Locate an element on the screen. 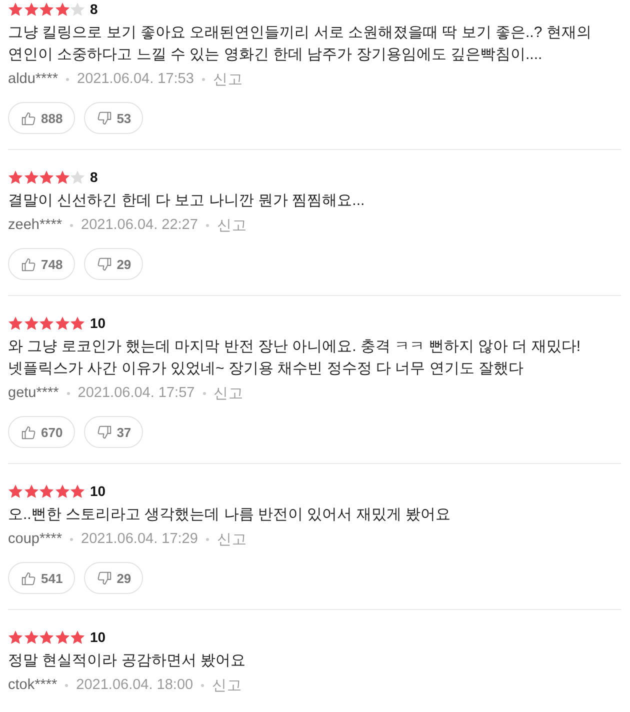 Image resolution: width=630 pixels, height=712 pixels. review-text: 와 그냥 로코인가 했는데 마지막 반전 장난 아니에요. 충격 ㅋㅋ 뻔하지 않아 더 재밌다! 넷플릭스가 사간 이유가 있었네~ 장기용 채수빈 정수정 다 너무 연기도 잘했다 is located at coordinates (295, 358).